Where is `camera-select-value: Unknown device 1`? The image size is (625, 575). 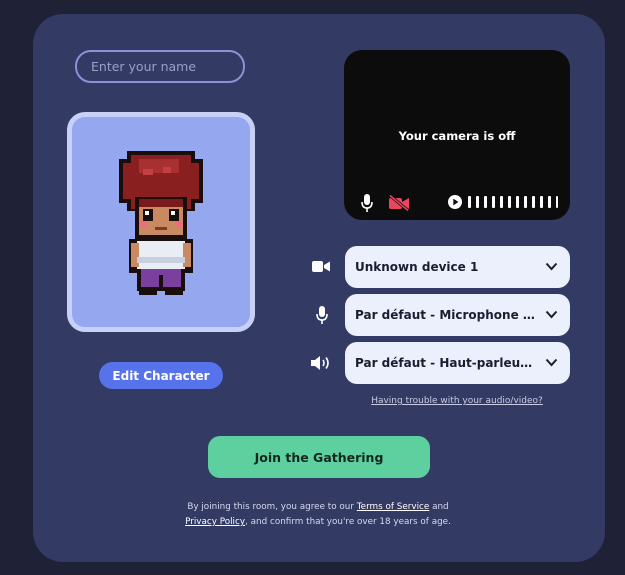
camera-select-value: Unknown device 1 is located at coordinates (417, 267).